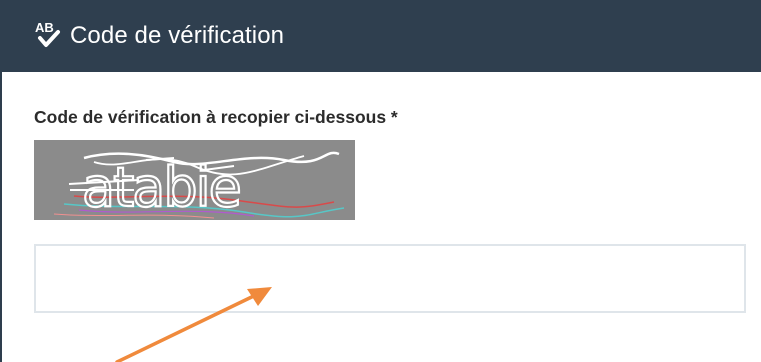 The image size is (761, 362). I want to click on captcha-distorted-text-graphic: atabie, so click(194, 180).